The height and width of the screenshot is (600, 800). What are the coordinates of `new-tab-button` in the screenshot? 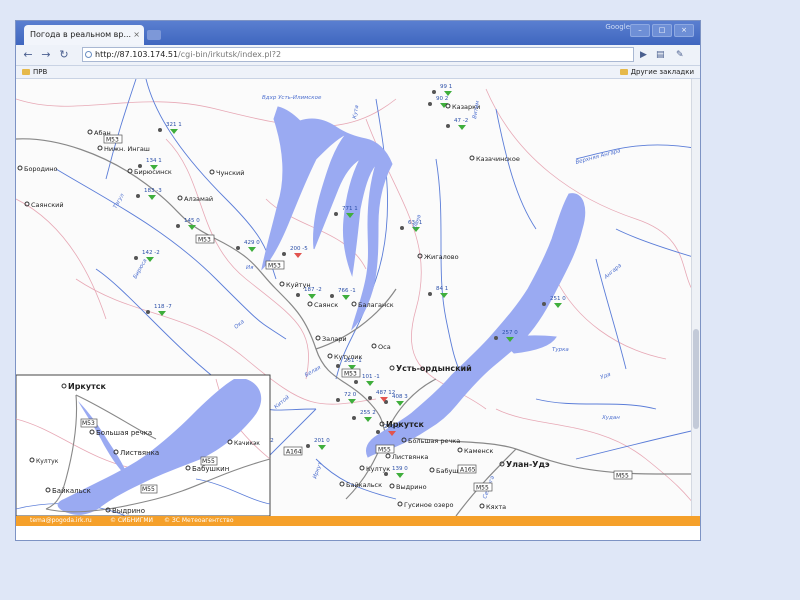 It's located at (154, 35).